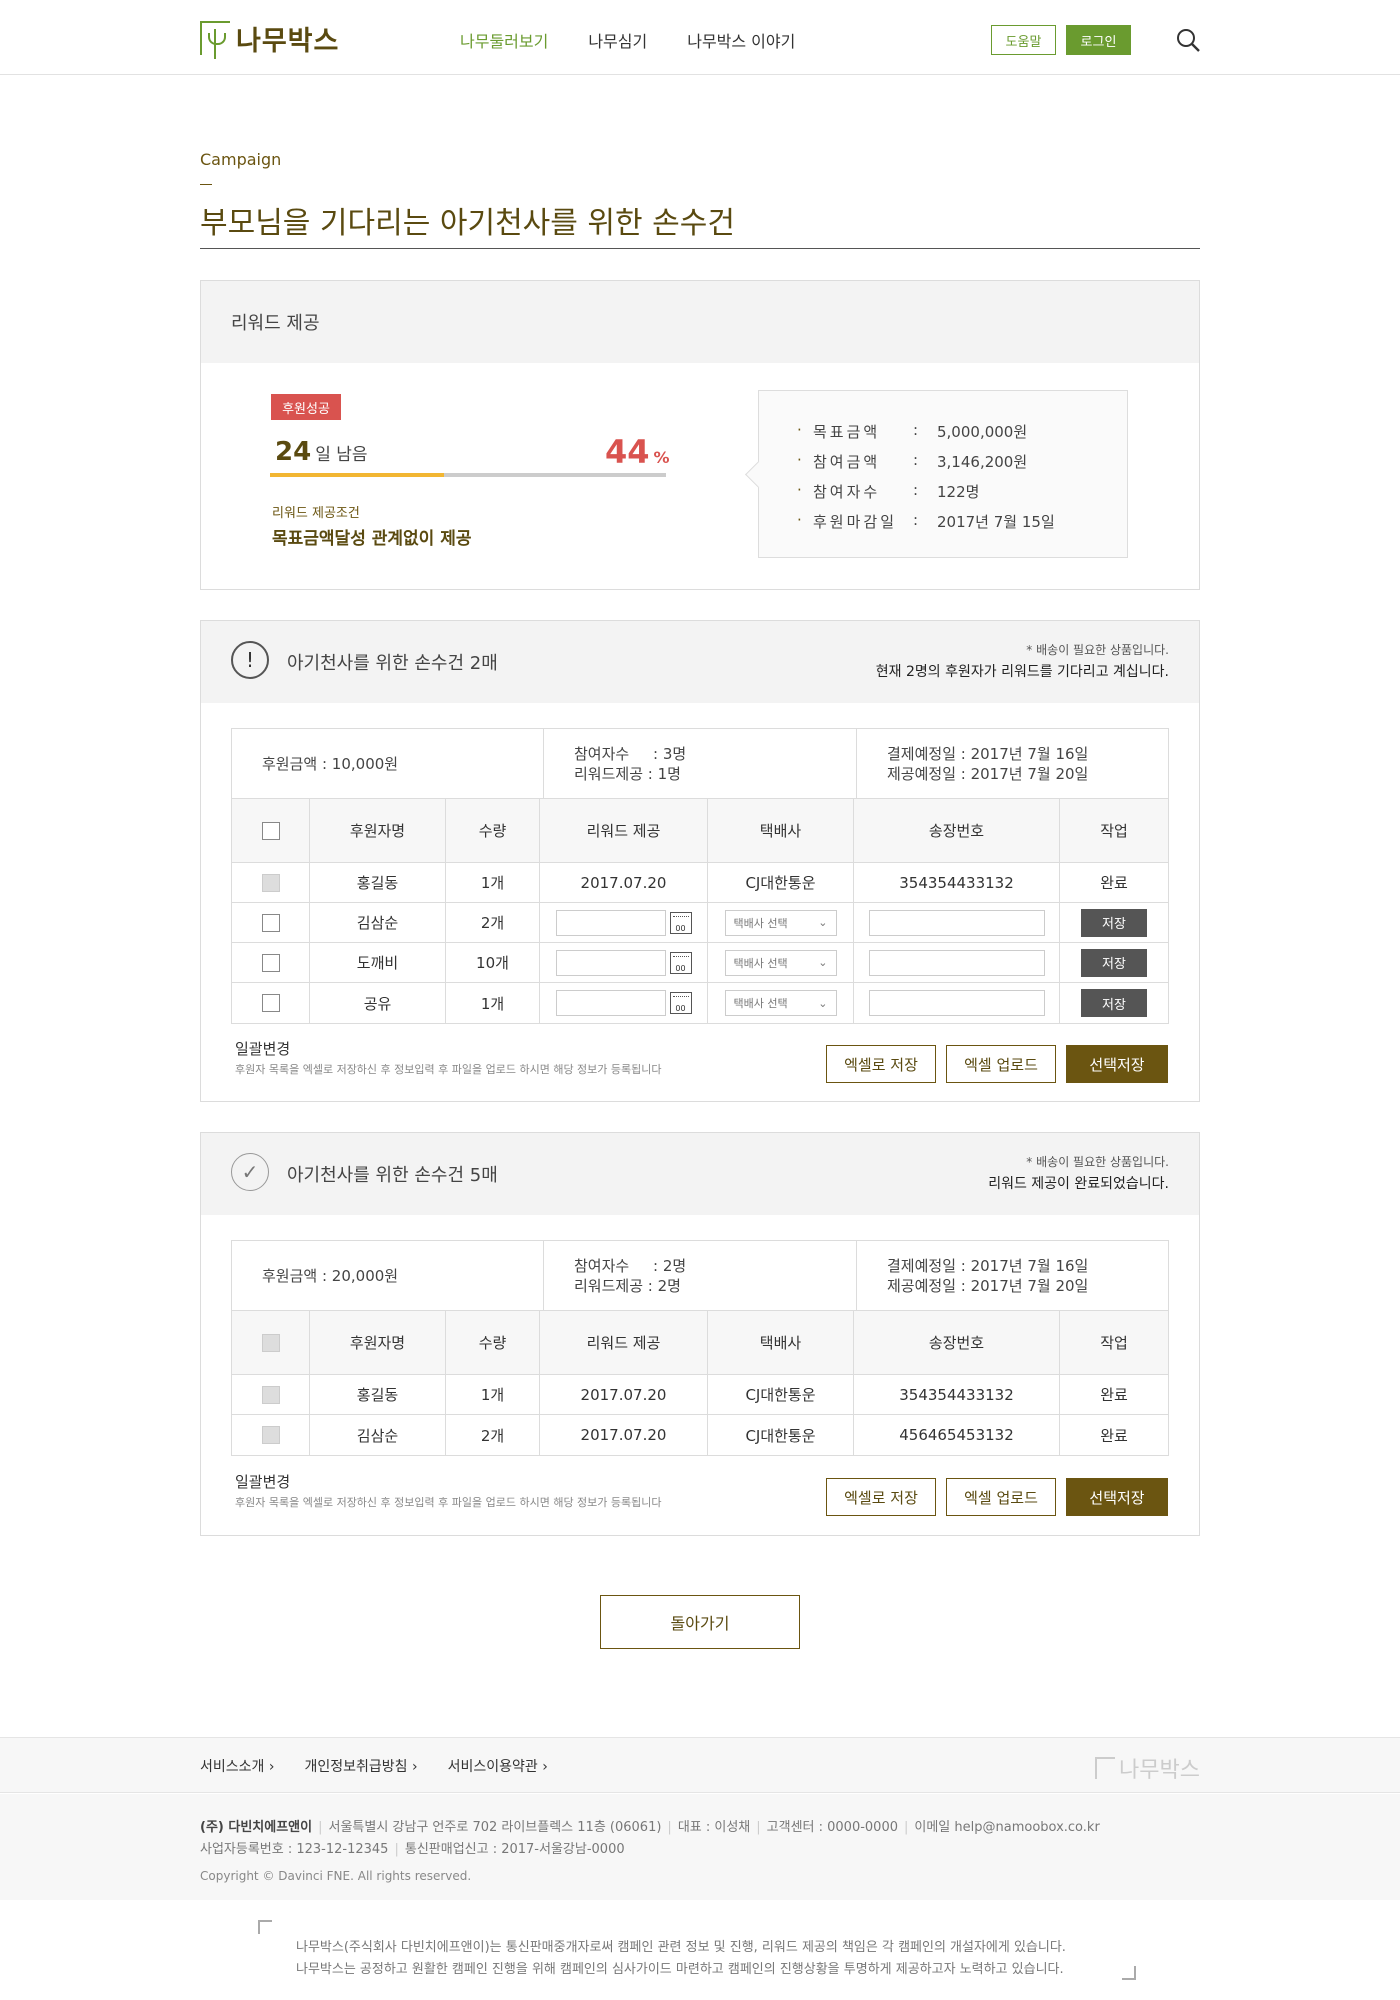 This screenshot has height=2000, width=1400. Describe the element at coordinates (493, 1342) in the screenshot. I see `th-qty: 수량` at that location.